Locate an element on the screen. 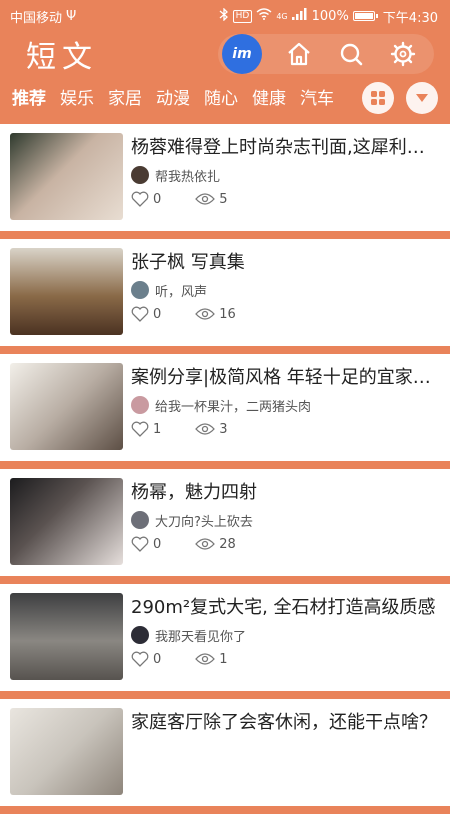 This screenshot has height=814, width=450. tab-auto: 汽车 is located at coordinates (317, 98).